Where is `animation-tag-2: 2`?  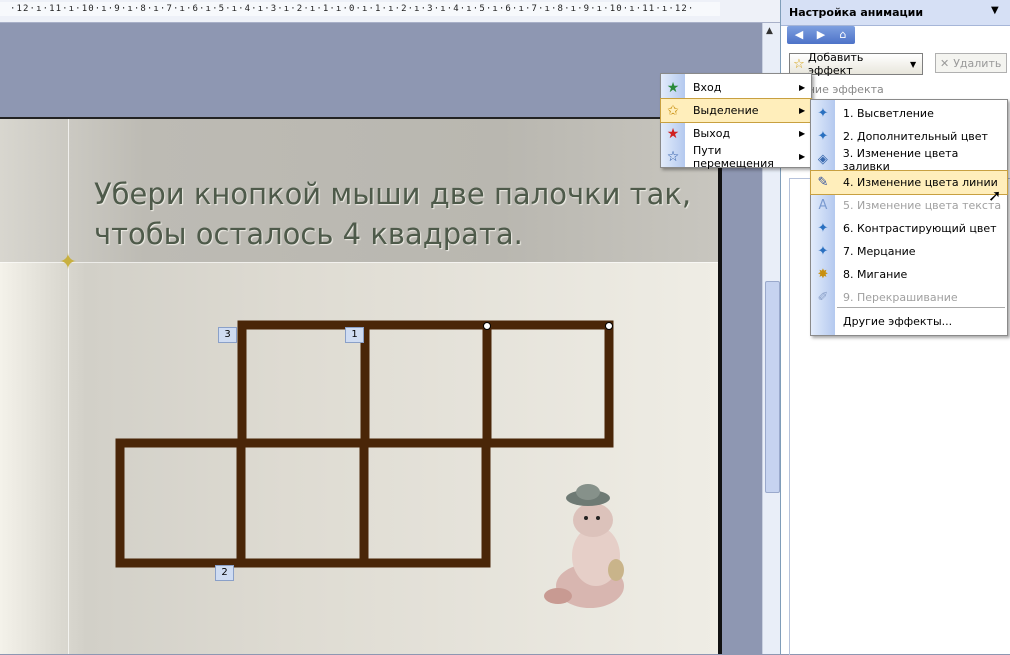
animation-tag-2: 2 is located at coordinates (224, 573).